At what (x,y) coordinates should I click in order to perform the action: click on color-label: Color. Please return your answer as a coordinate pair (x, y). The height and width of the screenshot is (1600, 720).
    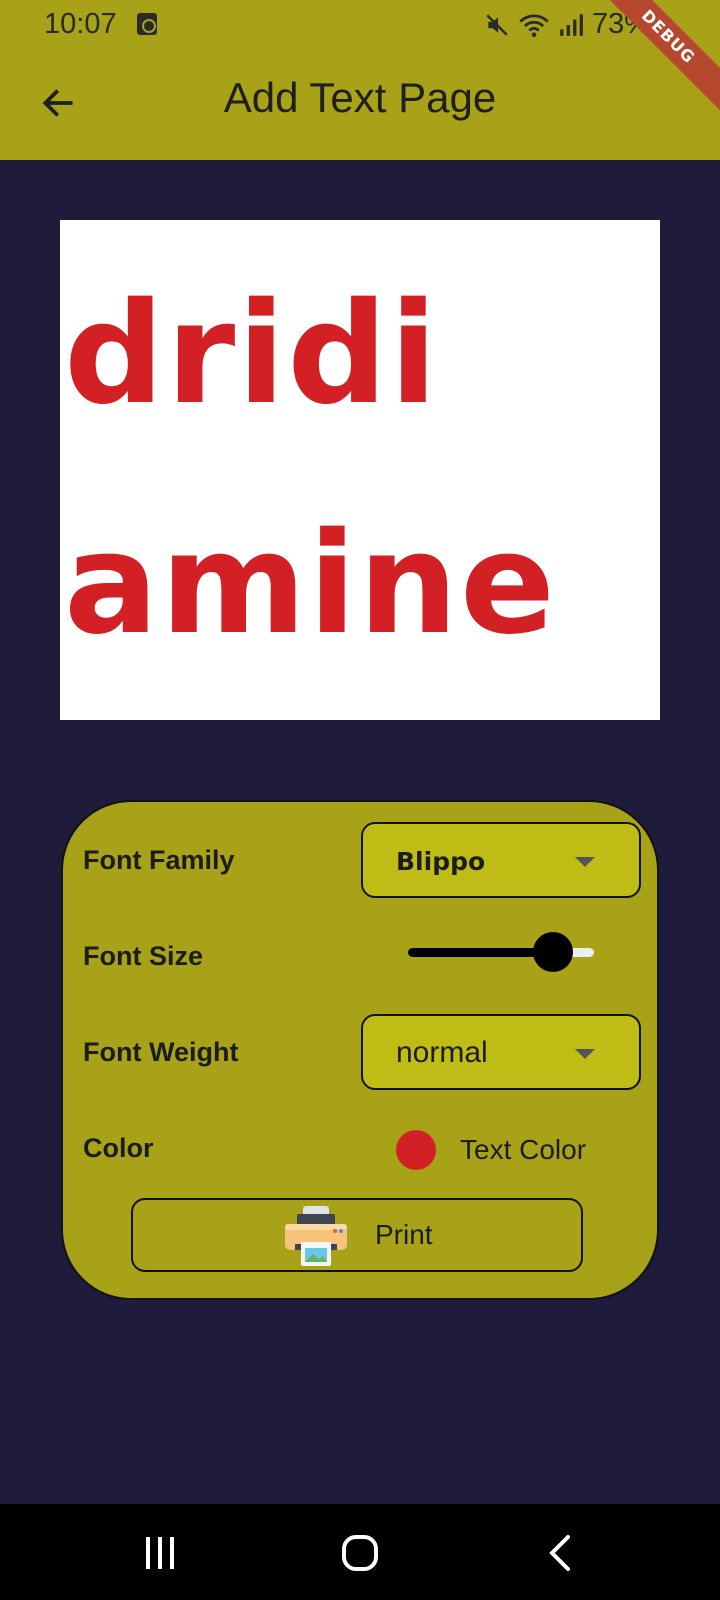
    Looking at the image, I should click on (118, 1148).